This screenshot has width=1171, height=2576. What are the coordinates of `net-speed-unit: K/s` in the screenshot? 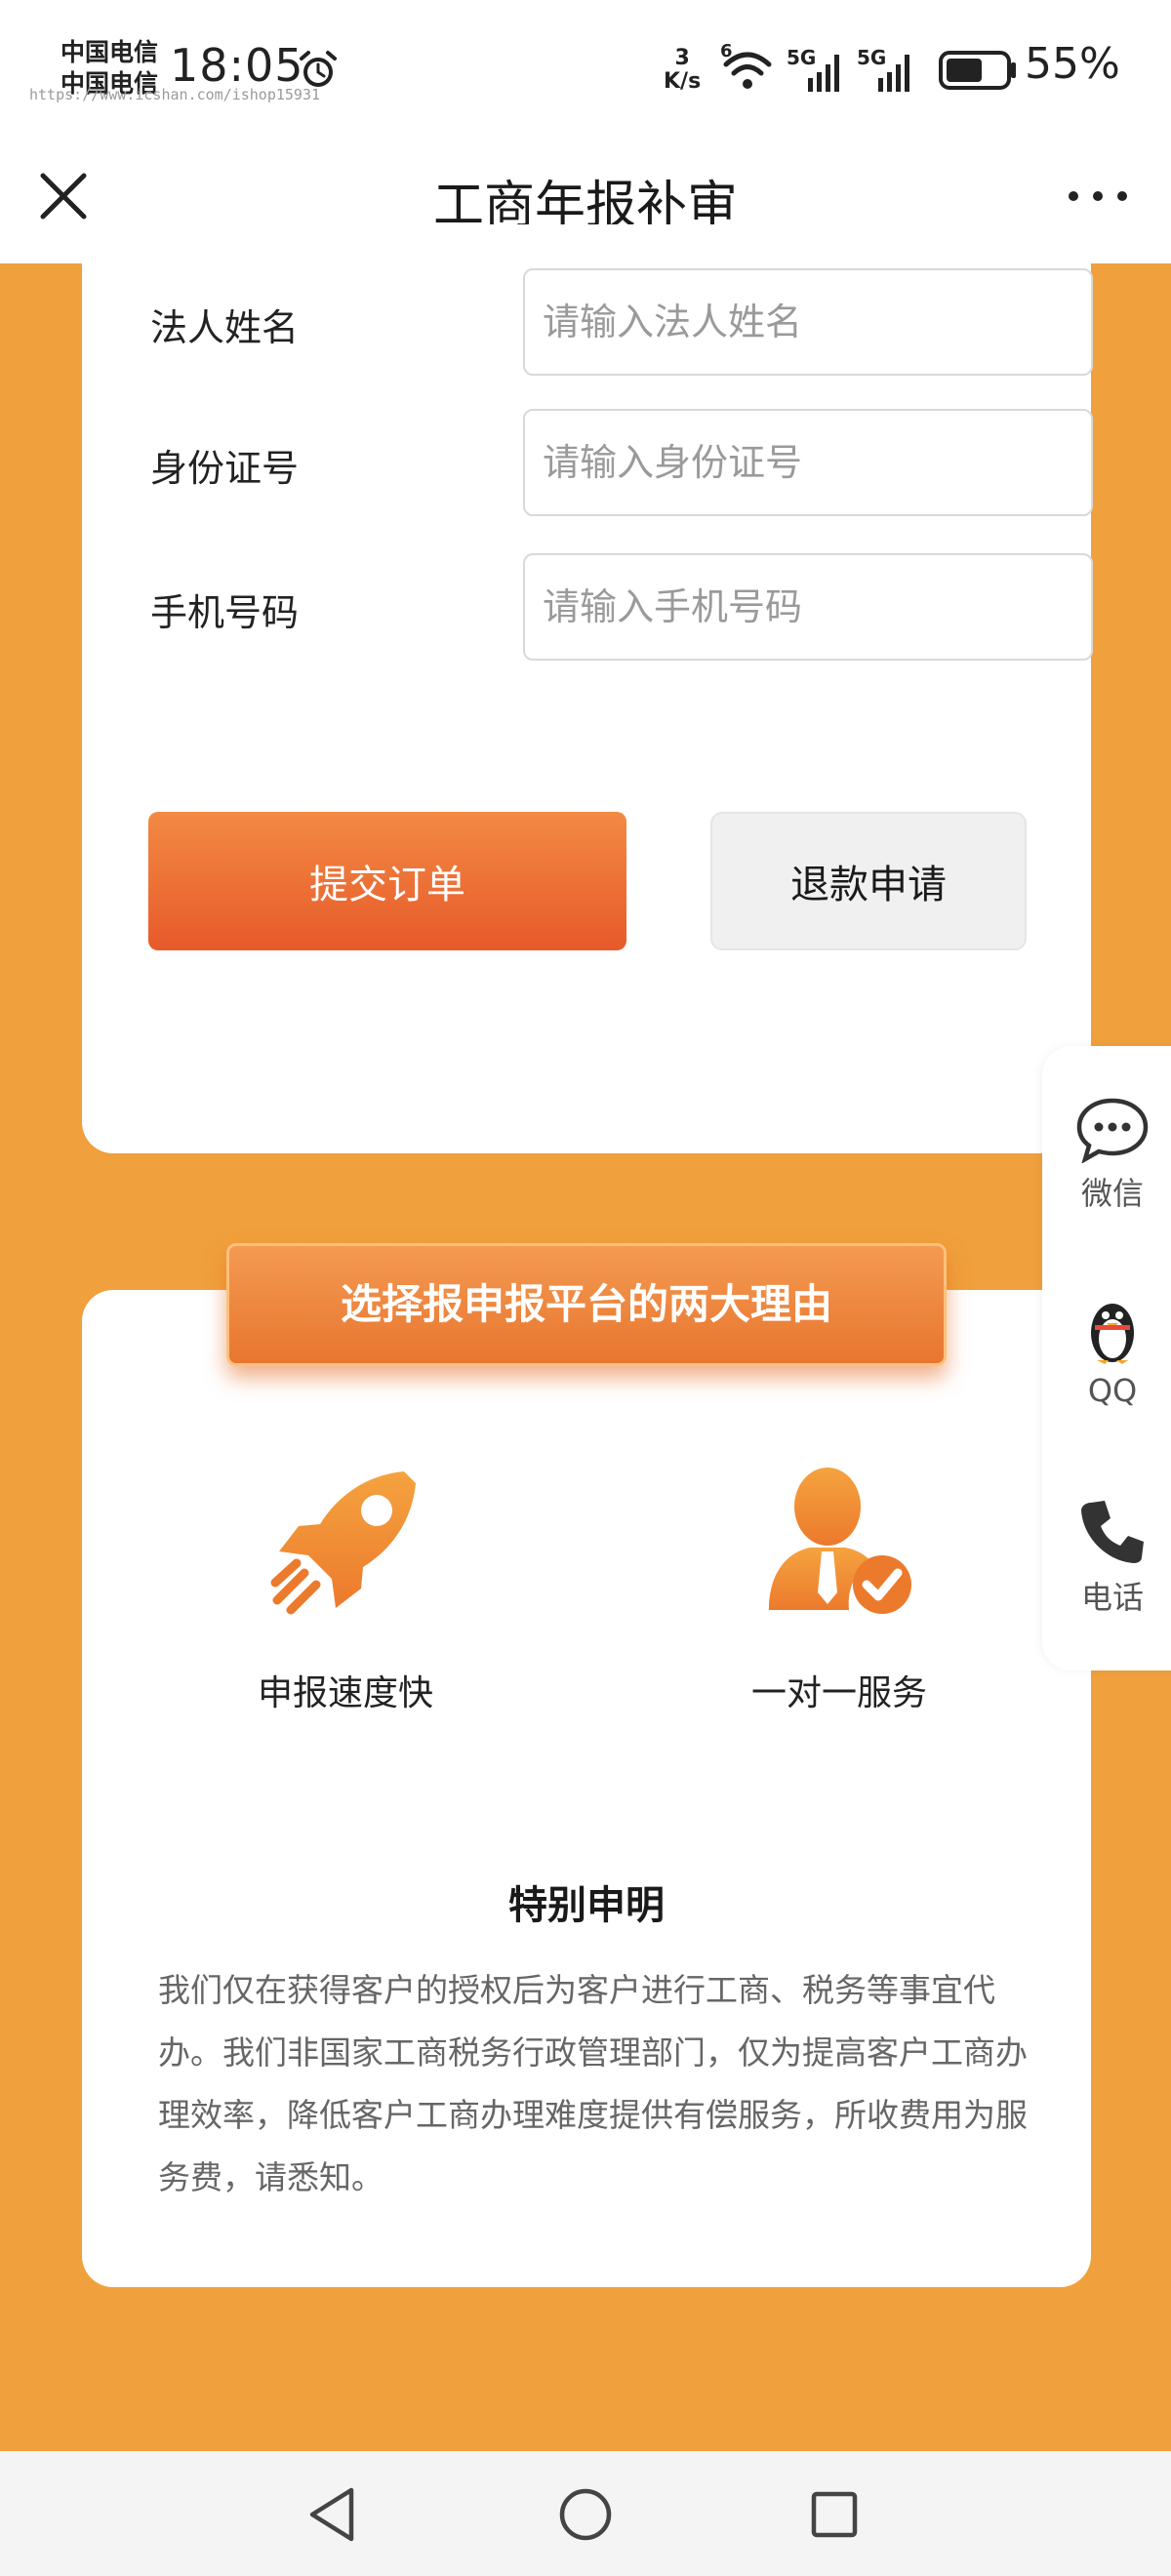 It's located at (683, 81).